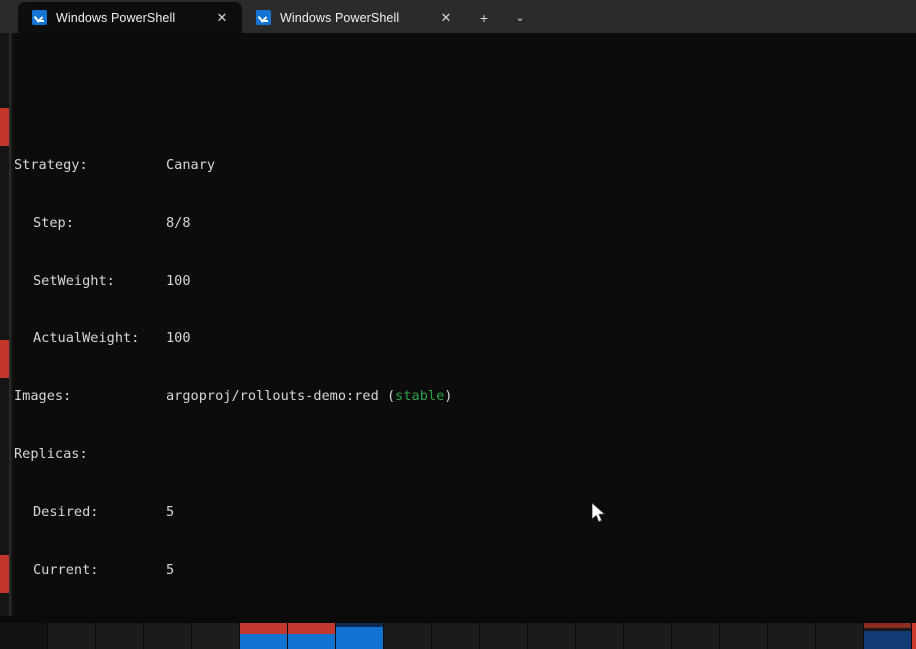  What do you see at coordinates (727, 17) in the screenshot?
I see `tab-bar-empty-area` at bounding box center [727, 17].